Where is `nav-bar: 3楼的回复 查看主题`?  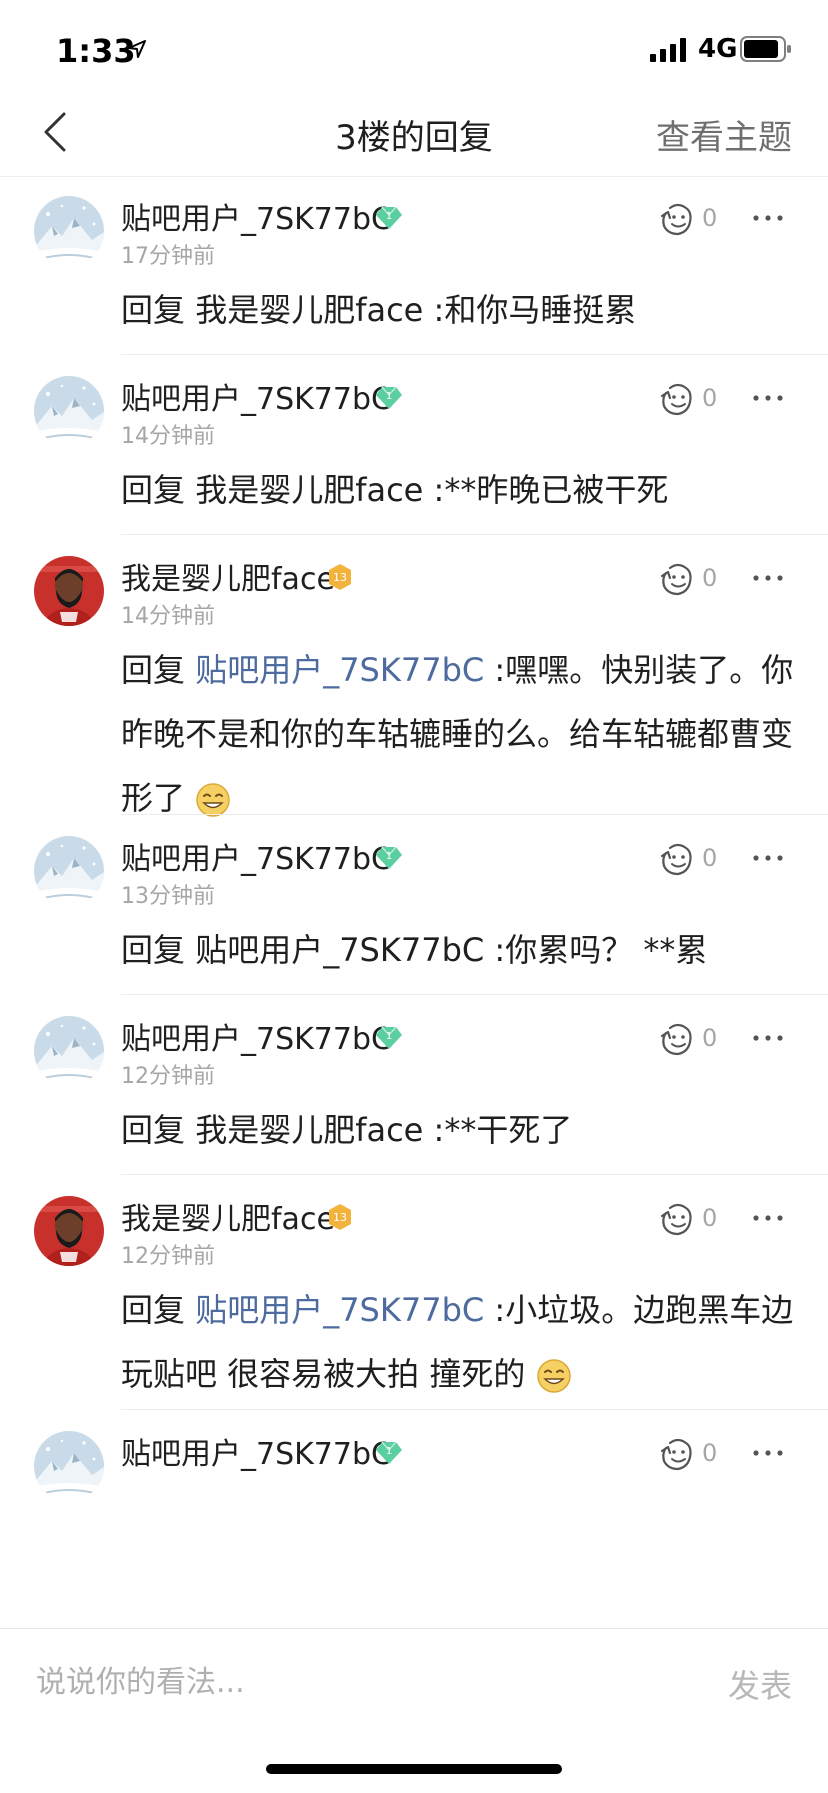
nav-bar: 3楼的回复 查看主题 is located at coordinates (414, 132).